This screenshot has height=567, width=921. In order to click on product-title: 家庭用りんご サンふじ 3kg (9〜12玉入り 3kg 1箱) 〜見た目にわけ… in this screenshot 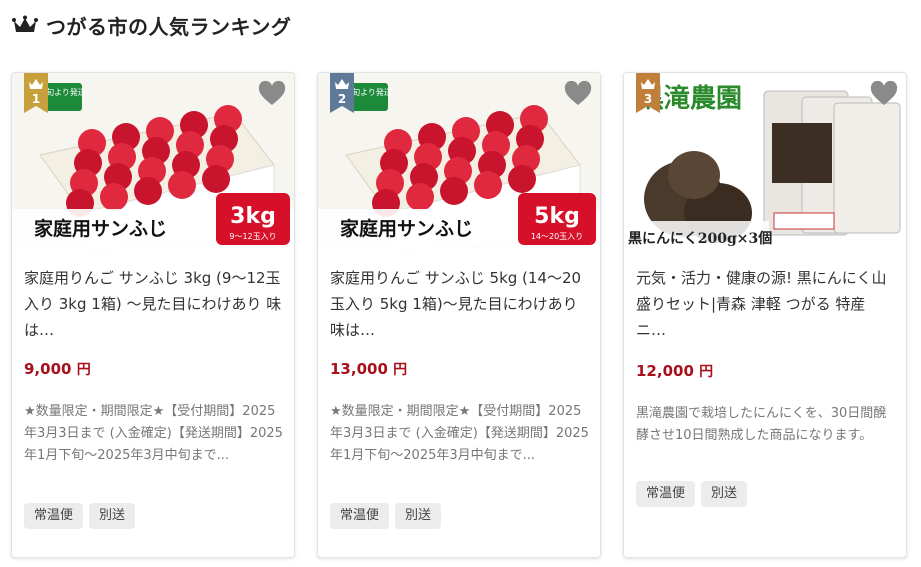, I will do `click(154, 304)`.